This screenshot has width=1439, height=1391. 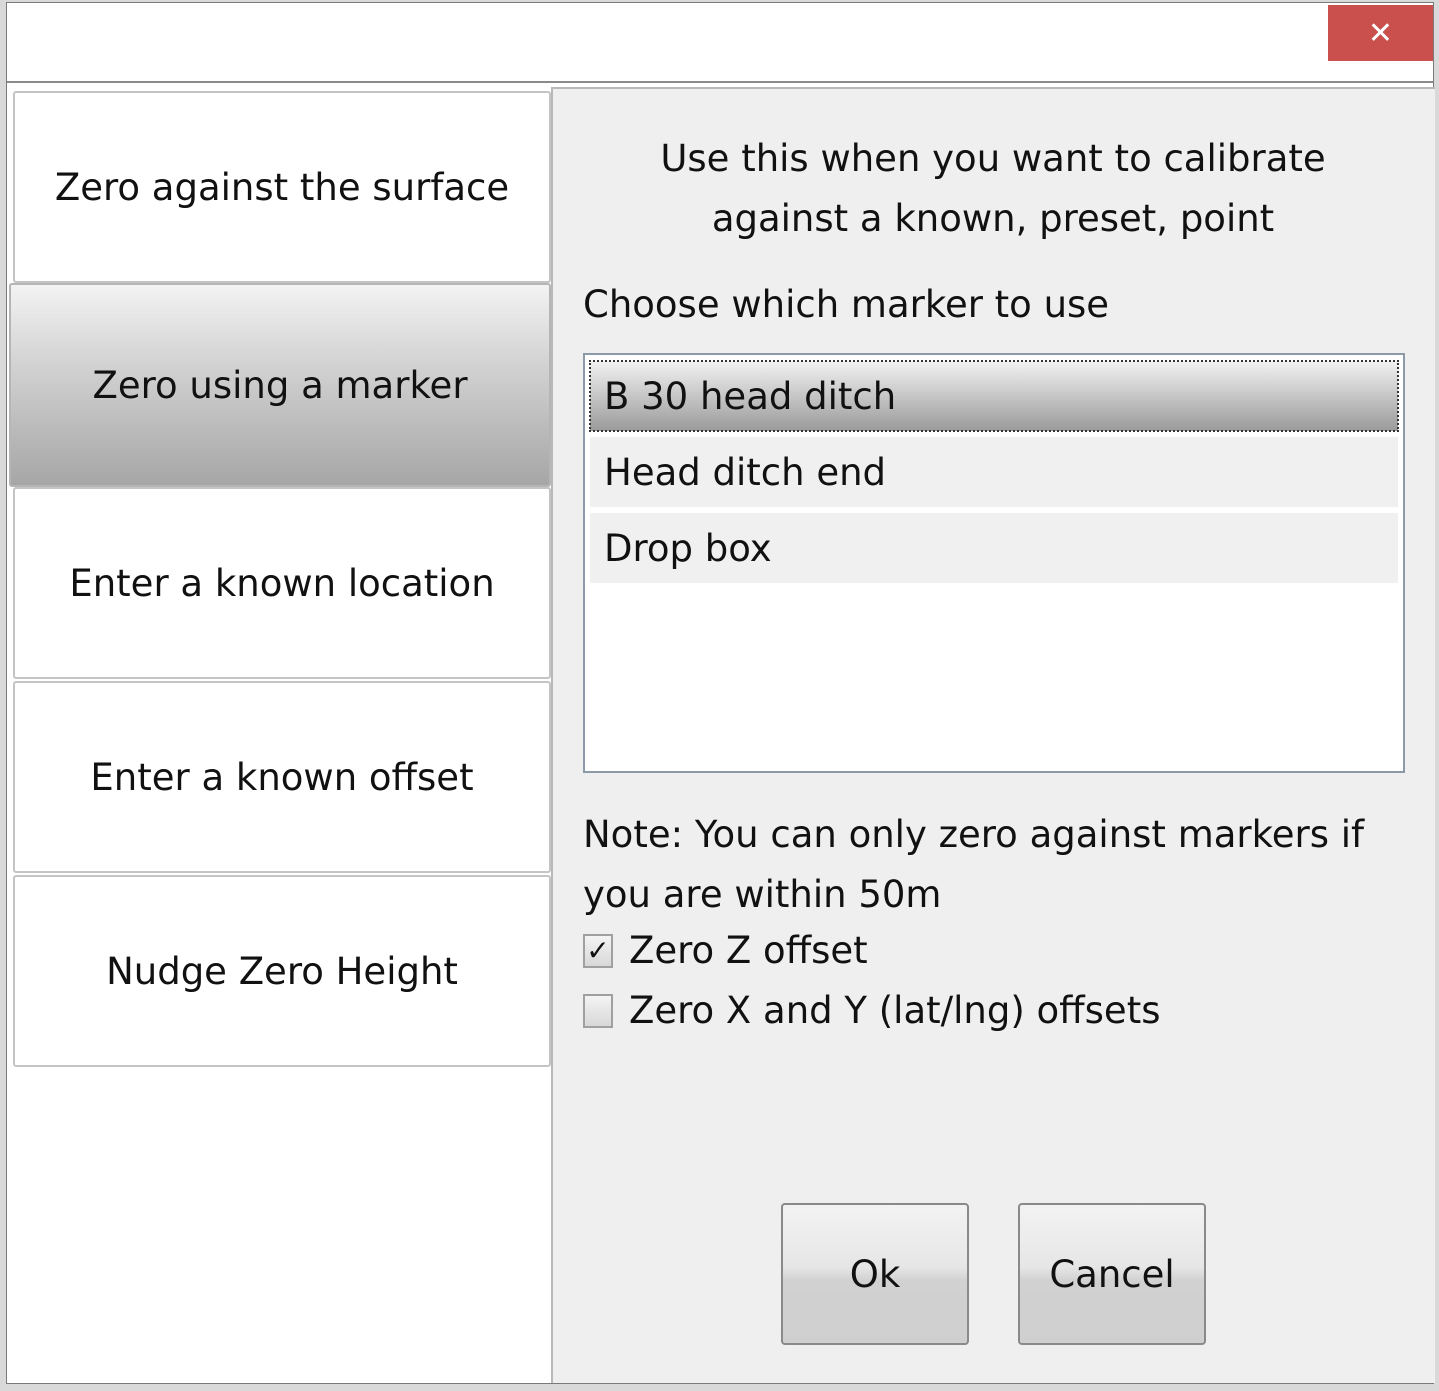 I want to click on nav-item-label: Nudge Zero Height, so click(x=282, y=971).